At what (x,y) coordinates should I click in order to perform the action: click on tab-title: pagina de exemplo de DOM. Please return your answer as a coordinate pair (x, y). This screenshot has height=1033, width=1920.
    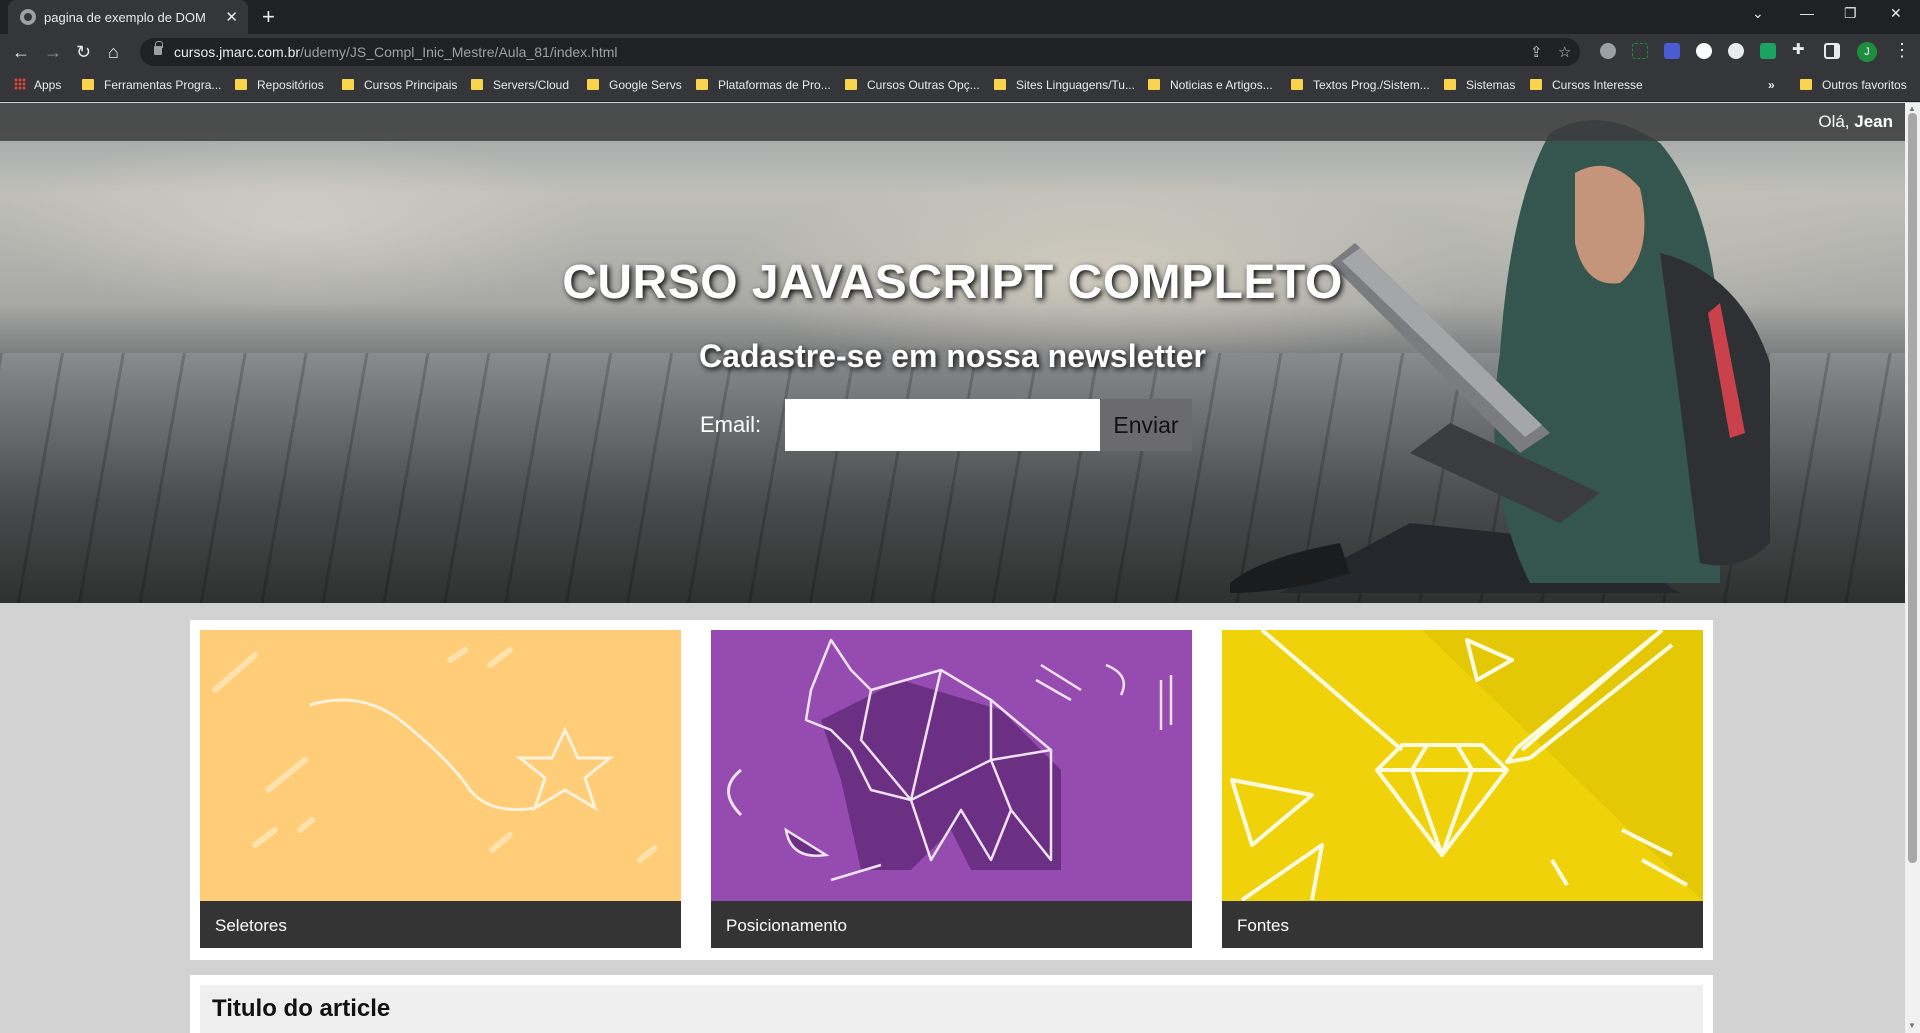
    Looking at the image, I should click on (125, 17).